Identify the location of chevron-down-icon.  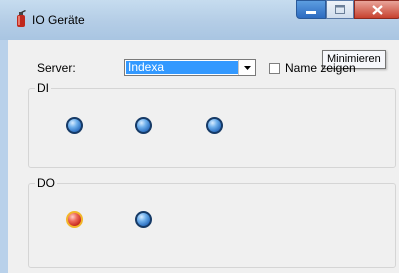
(247, 67).